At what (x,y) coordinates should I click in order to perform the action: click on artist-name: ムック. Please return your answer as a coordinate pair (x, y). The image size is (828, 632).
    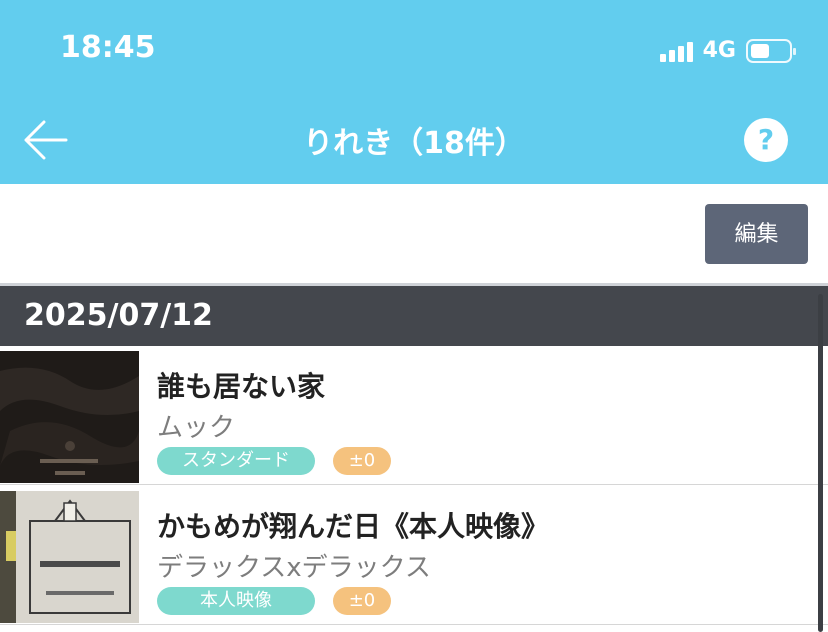
    Looking at the image, I should click on (196, 428).